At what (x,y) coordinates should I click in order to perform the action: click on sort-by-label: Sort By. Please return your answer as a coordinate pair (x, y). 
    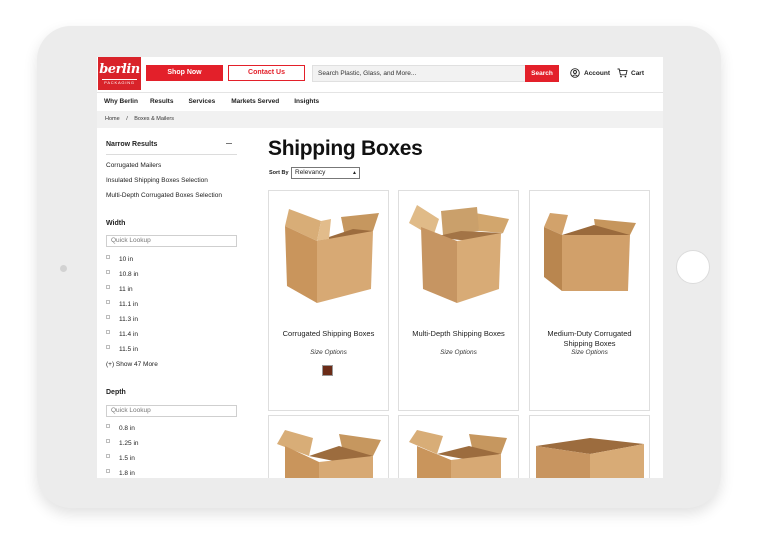
    Looking at the image, I should click on (279, 173).